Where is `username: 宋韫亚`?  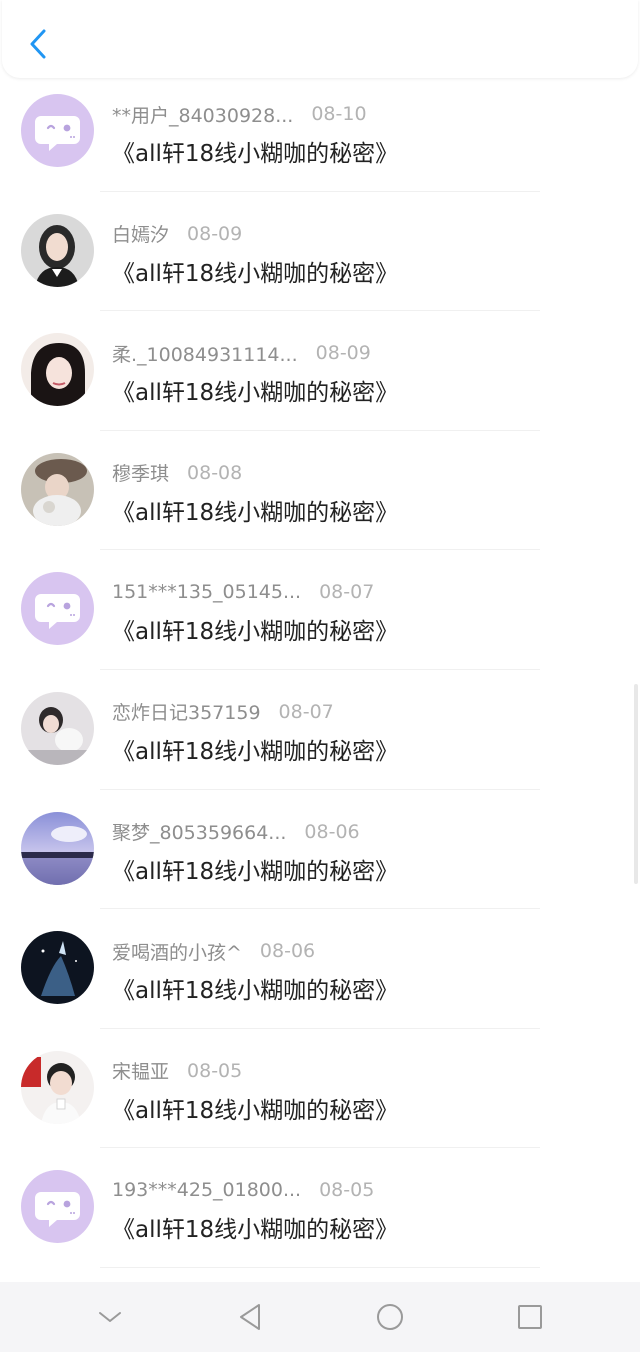 username: 宋韫亚 is located at coordinates (140, 1070).